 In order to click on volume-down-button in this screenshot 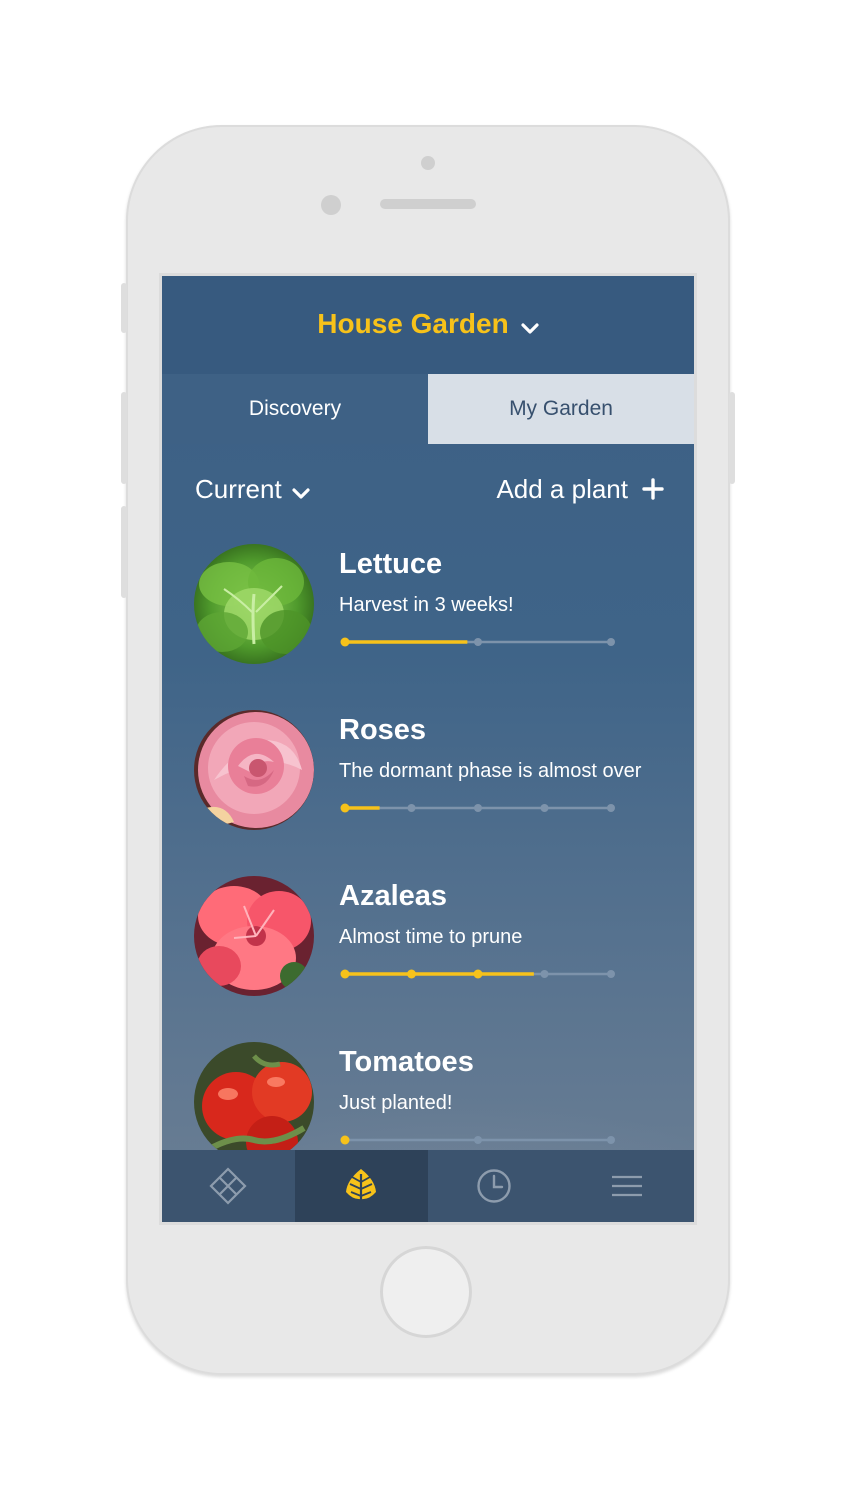, I will do `click(124, 552)`.